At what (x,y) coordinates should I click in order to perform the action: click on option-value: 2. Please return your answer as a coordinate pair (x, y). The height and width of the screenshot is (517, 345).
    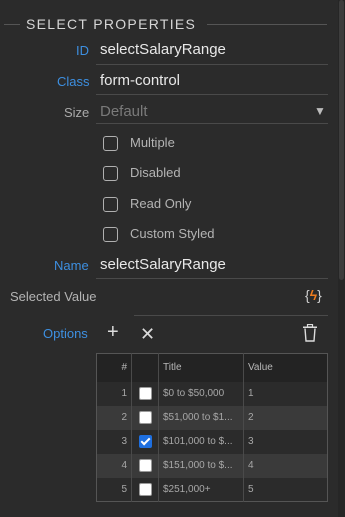
    Looking at the image, I should click on (286, 418).